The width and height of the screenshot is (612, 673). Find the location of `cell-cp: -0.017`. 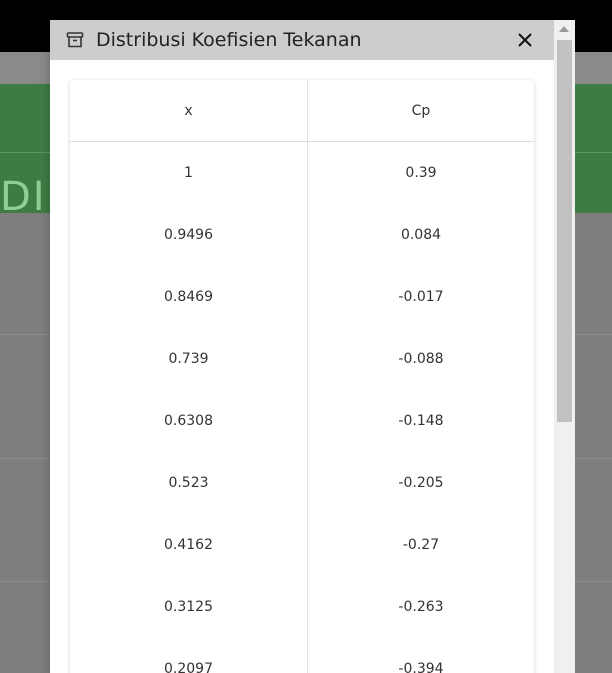

cell-cp: -0.017 is located at coordinates (421, 297).